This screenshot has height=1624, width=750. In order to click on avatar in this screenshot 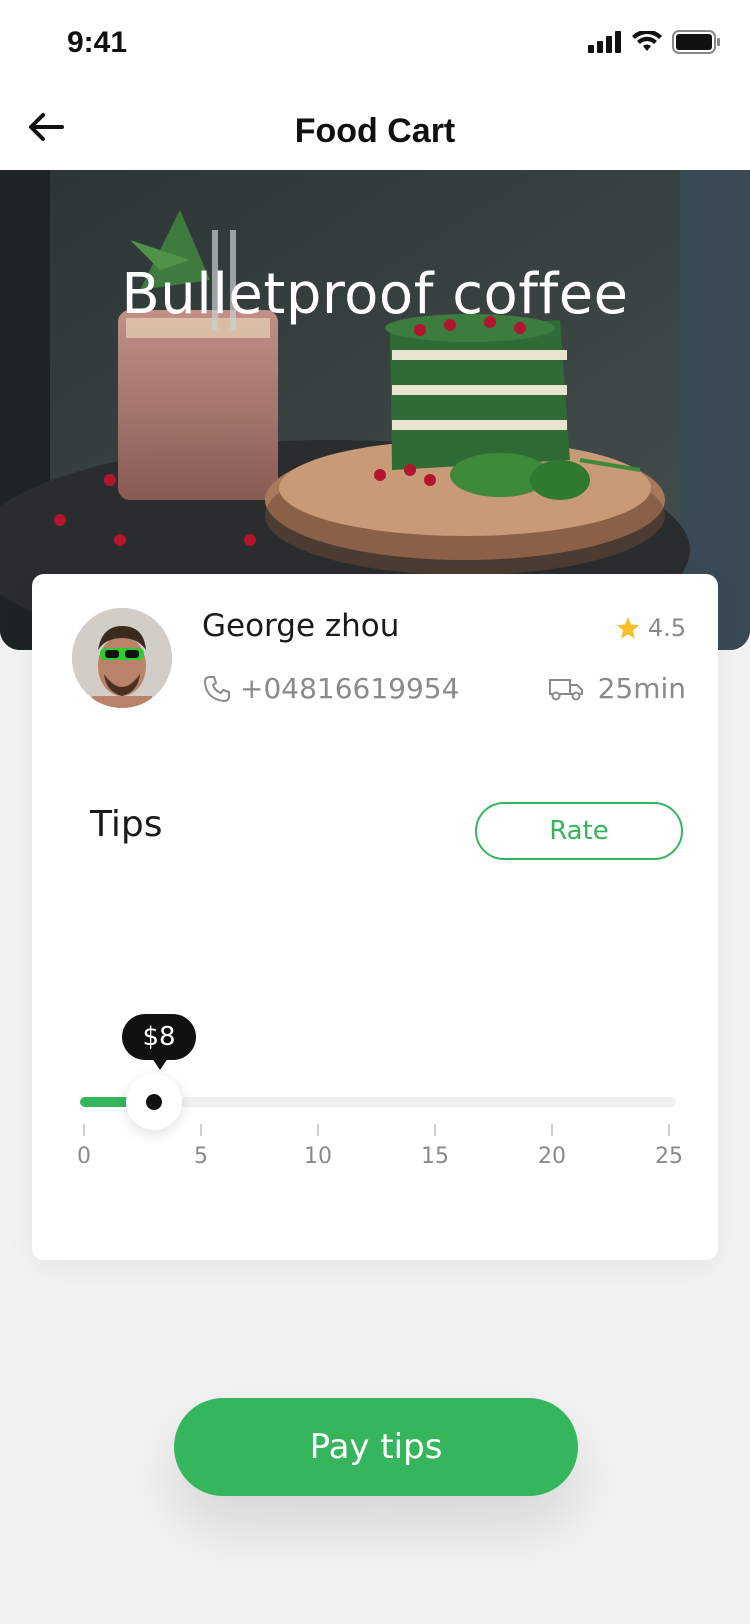, I will do `click(122, 658)`.